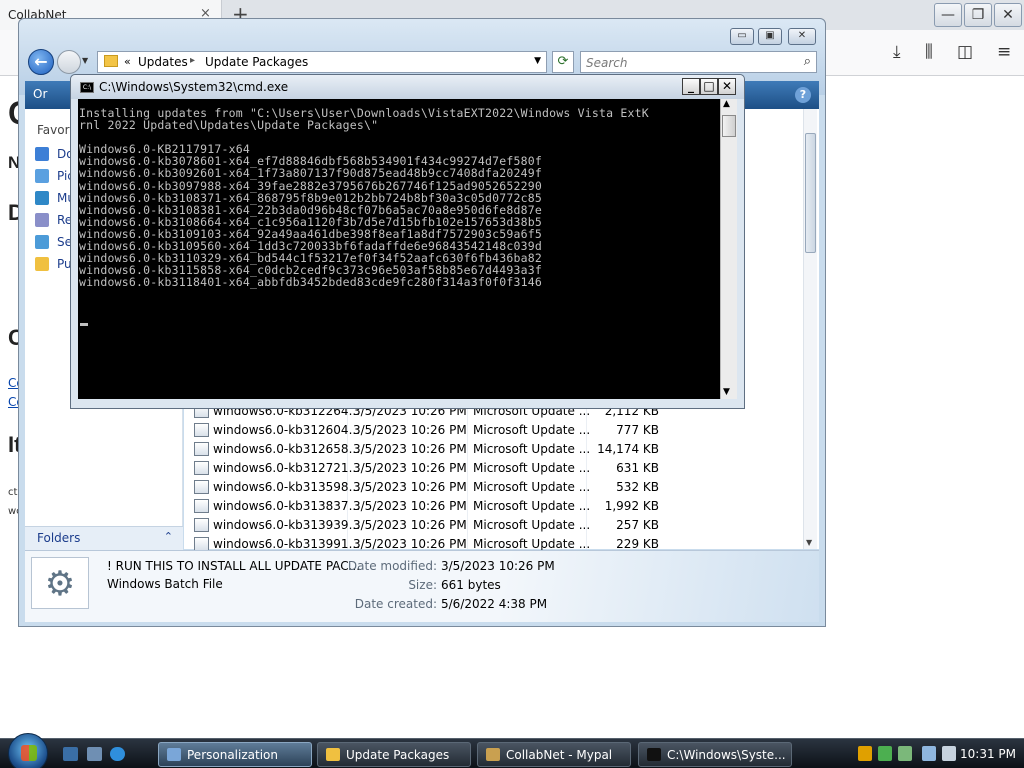 The image size is (1024, 768). What do you see at coordinates (398, 755) in the screenshot?
I see `taskbar-button-label: Update Packages` at bounding box center [398, 755].